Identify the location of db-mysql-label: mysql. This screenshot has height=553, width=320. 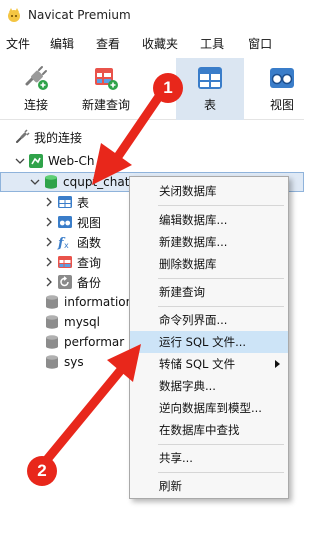
(82, 322).